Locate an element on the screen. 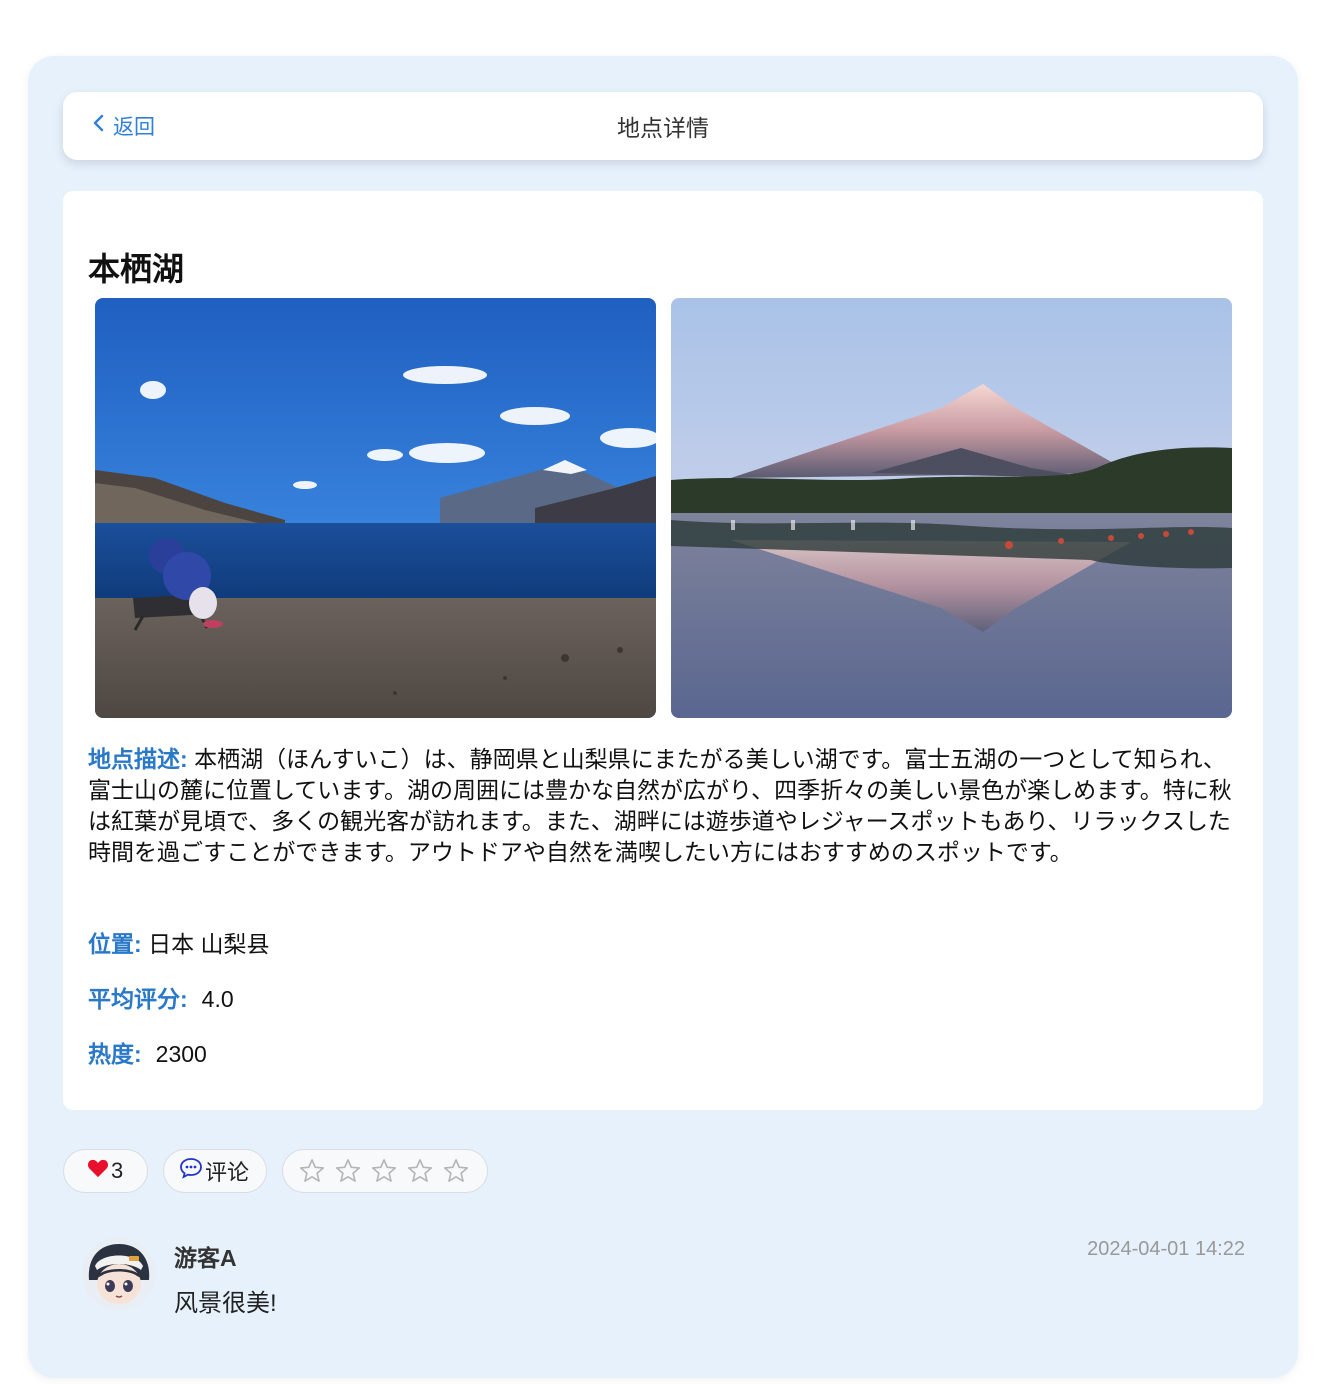  heat-label: 热度: is located at coordinates (115, 1054).